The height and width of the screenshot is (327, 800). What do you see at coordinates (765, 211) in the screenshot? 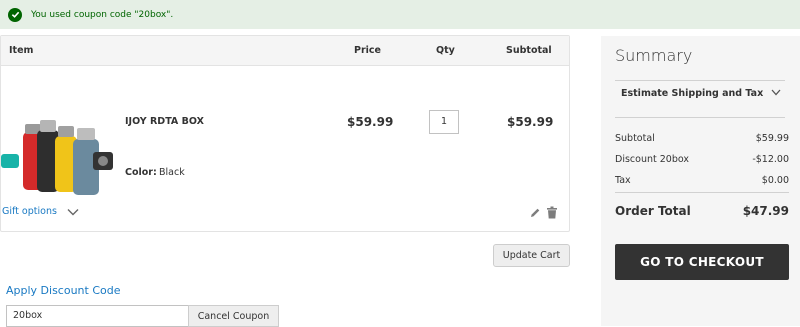
I see `order-total-value: $47.99` at bounding box center [765, 211].